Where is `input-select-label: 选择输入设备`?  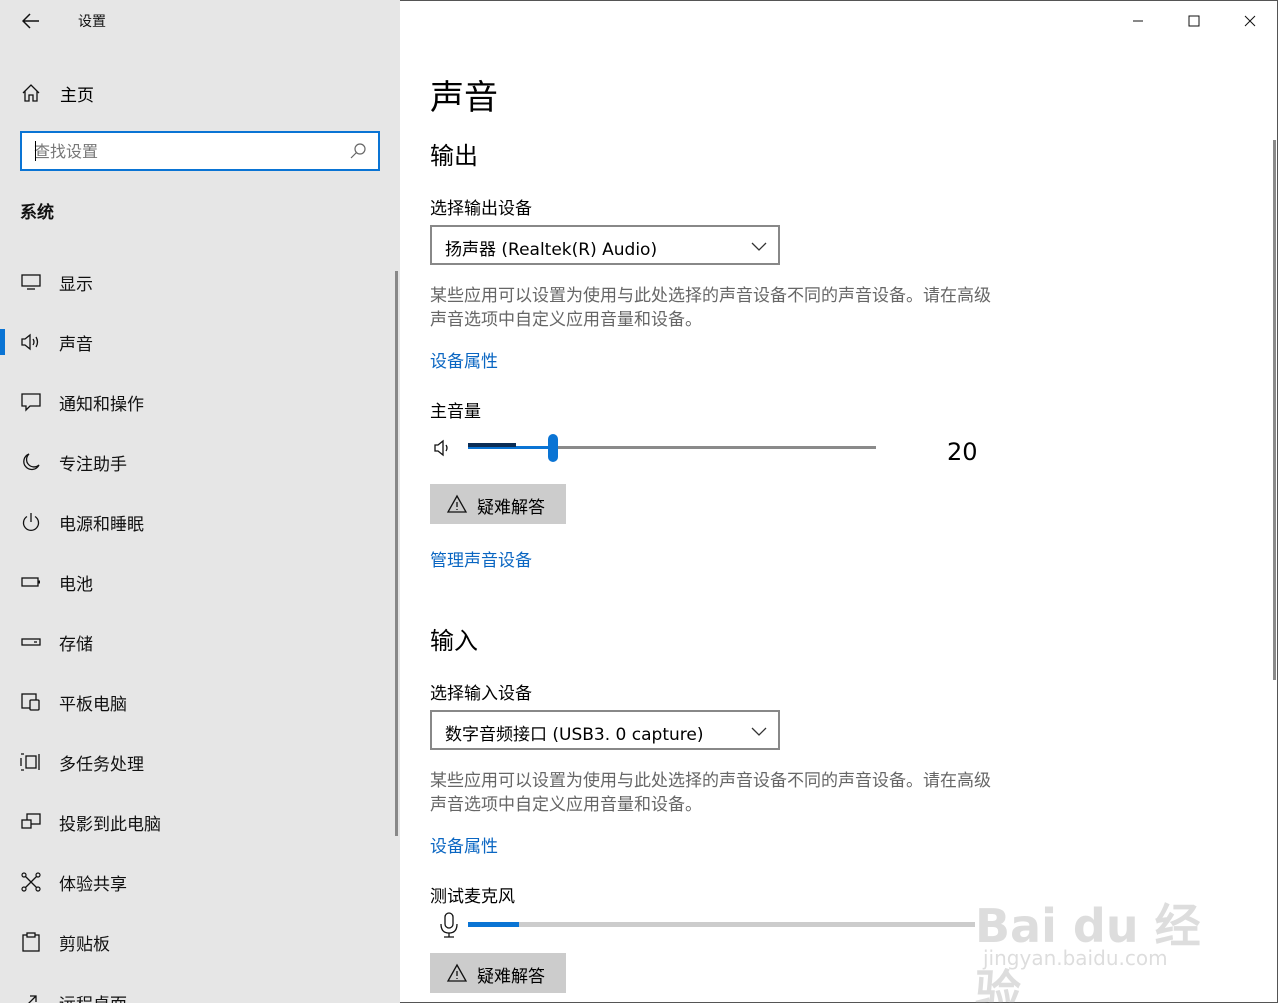 input-select-label: 选择输入设备 is located at coordinates (481, 694).